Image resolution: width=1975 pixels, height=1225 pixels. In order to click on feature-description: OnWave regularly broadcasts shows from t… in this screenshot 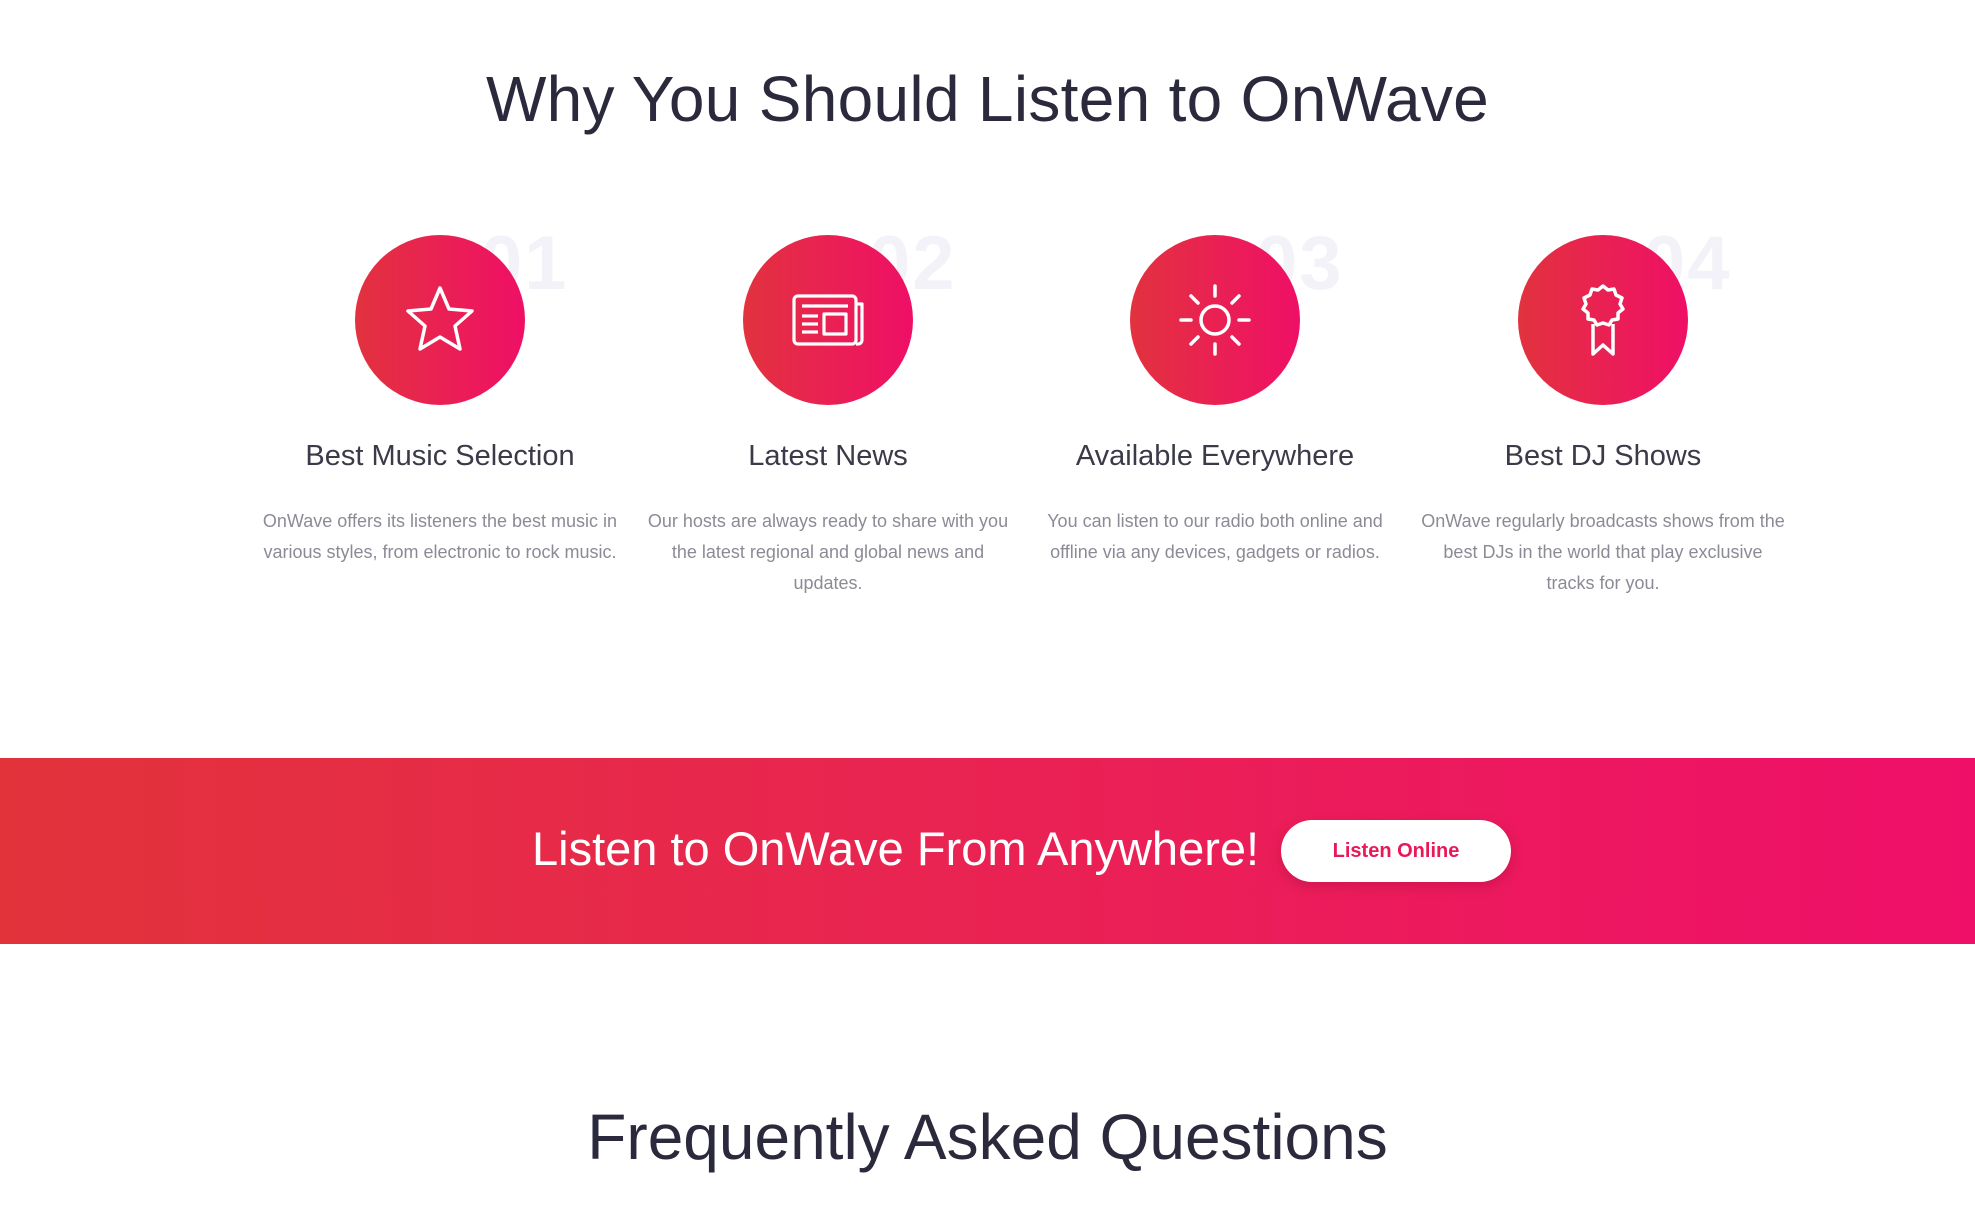, I will do `click(1603, 552)`.